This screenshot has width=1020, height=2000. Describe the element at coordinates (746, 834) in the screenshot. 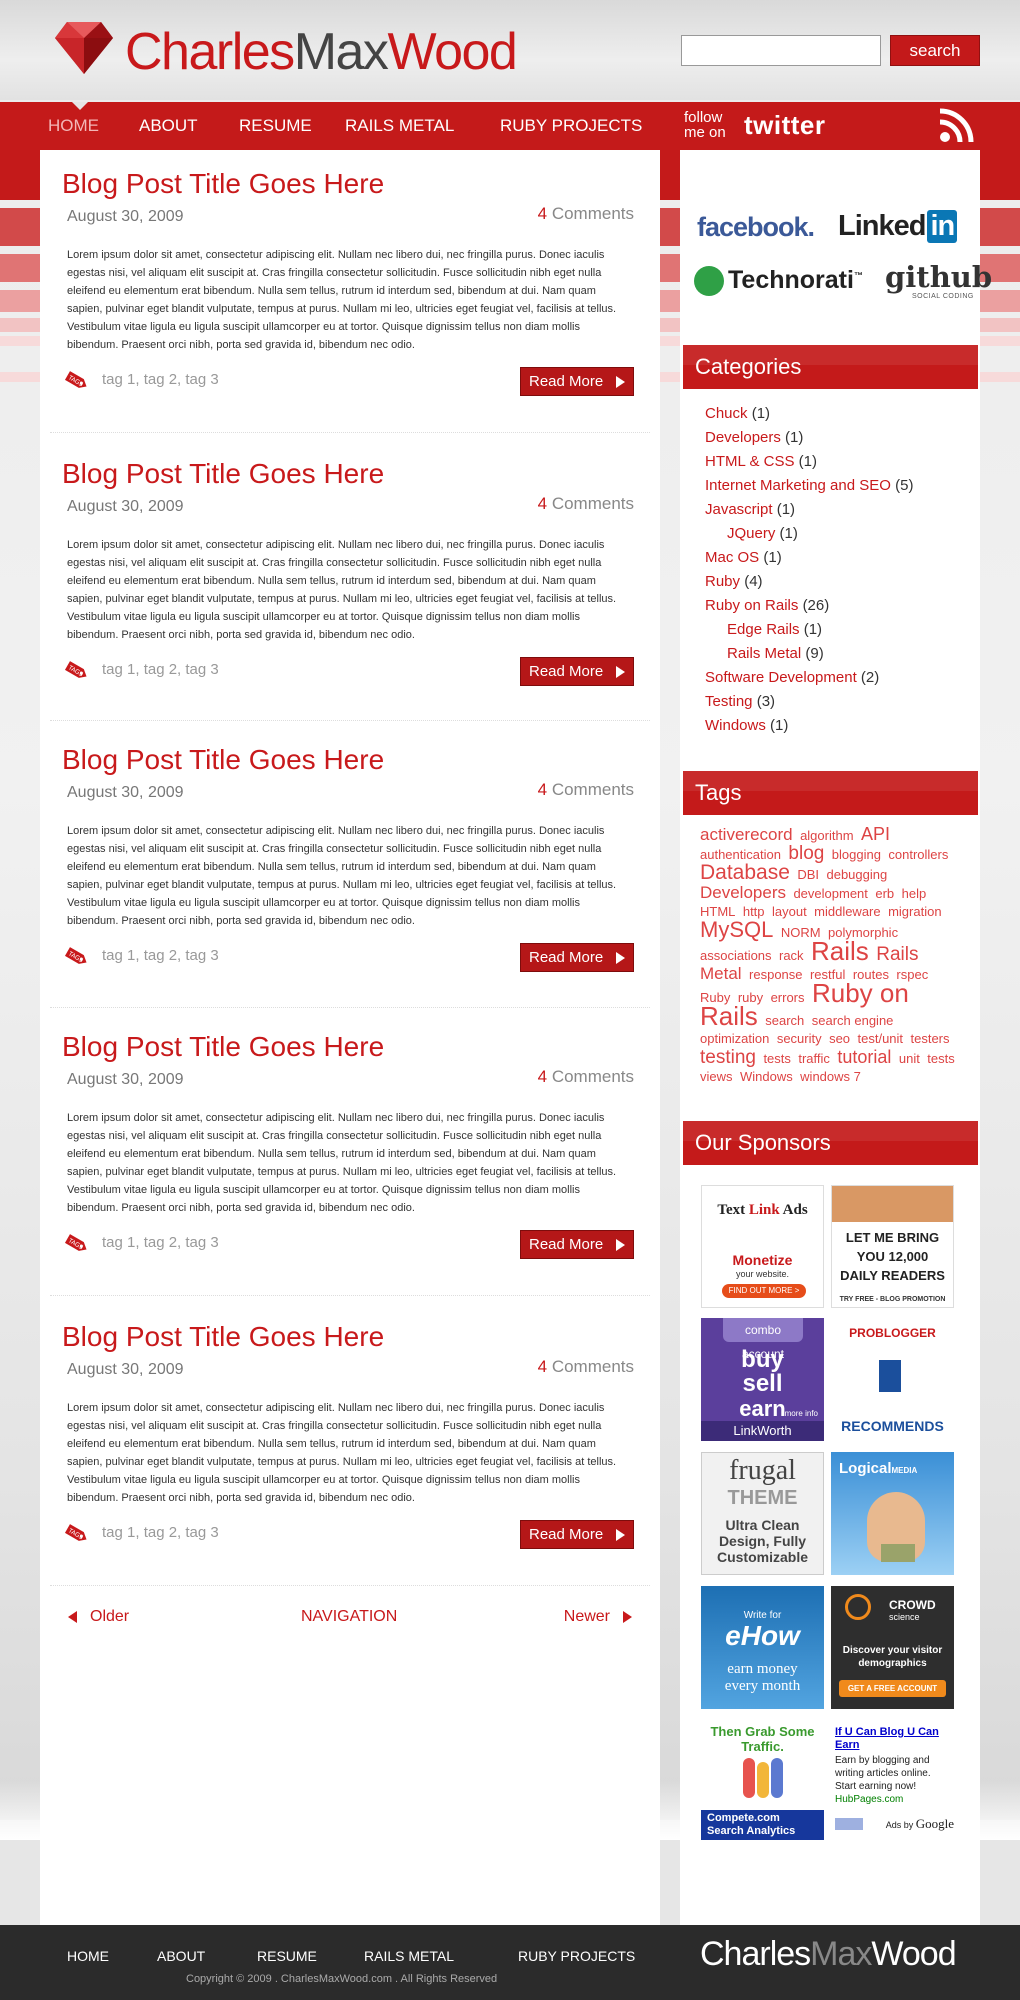

I see `tag-link: activerecord` at that location.